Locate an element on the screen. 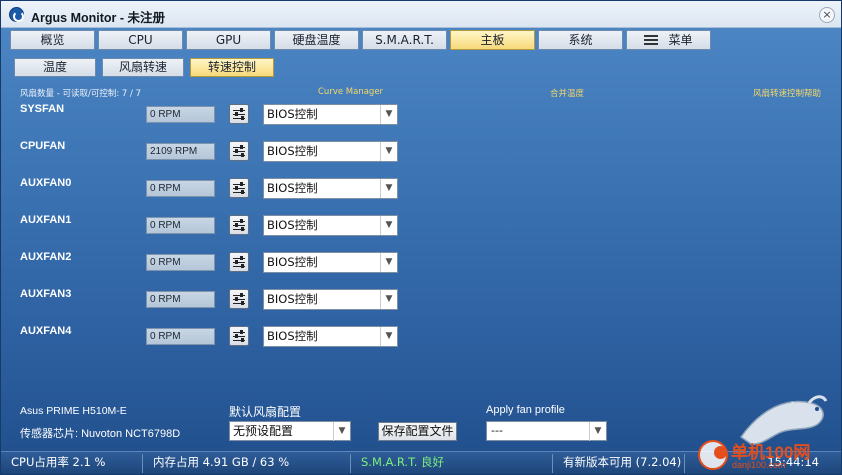 The image size is (842, 475). fan-row: AUXFAN4 0 RPM BIOS控制 ▼ is located at coordinates (211, 336).